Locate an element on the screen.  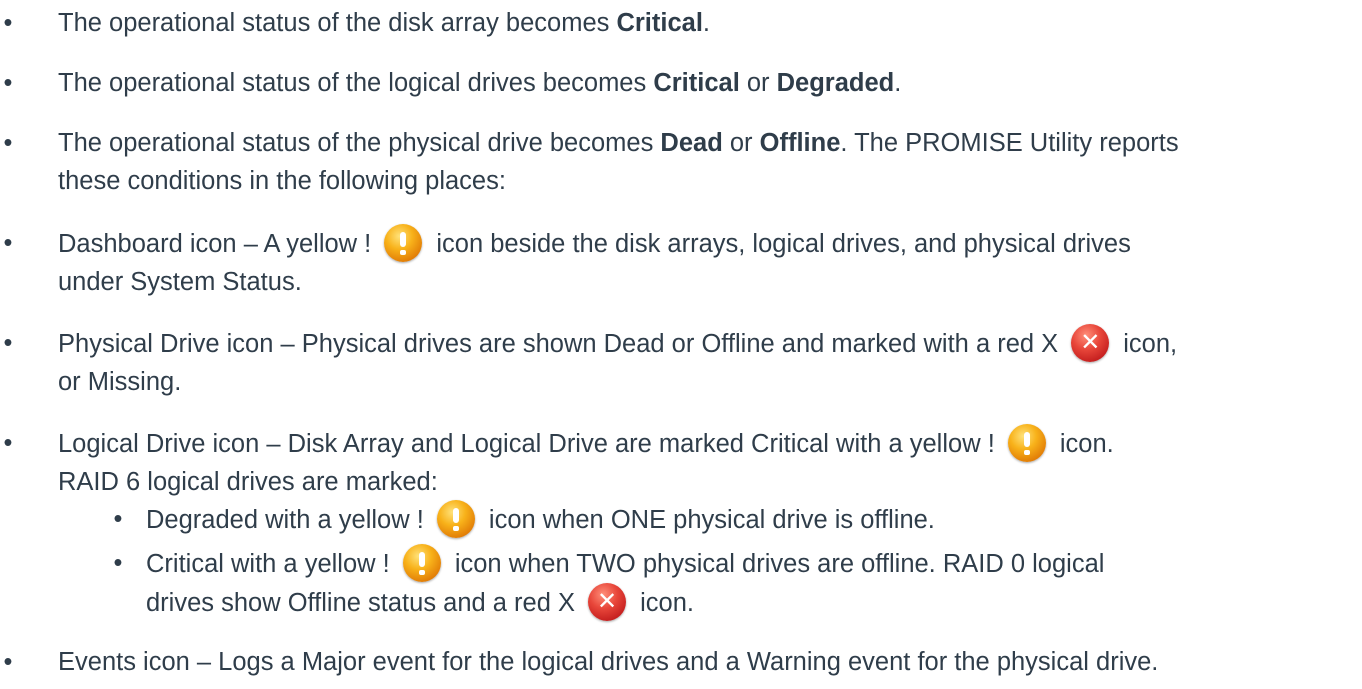
status-offline: Offline is located at coordinates (800, 143).